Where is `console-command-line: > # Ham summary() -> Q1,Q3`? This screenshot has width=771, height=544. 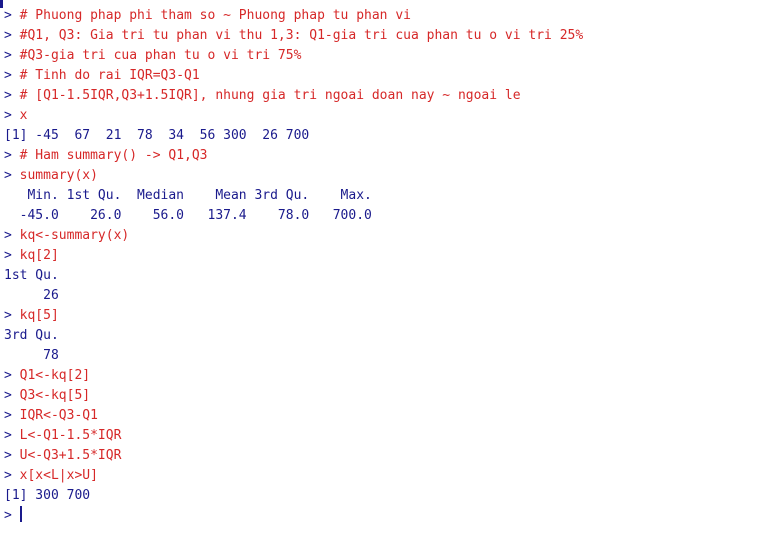 console-command-line: > # Ham summary() -> Q1,Q3 is located at coordinates (293, 156).